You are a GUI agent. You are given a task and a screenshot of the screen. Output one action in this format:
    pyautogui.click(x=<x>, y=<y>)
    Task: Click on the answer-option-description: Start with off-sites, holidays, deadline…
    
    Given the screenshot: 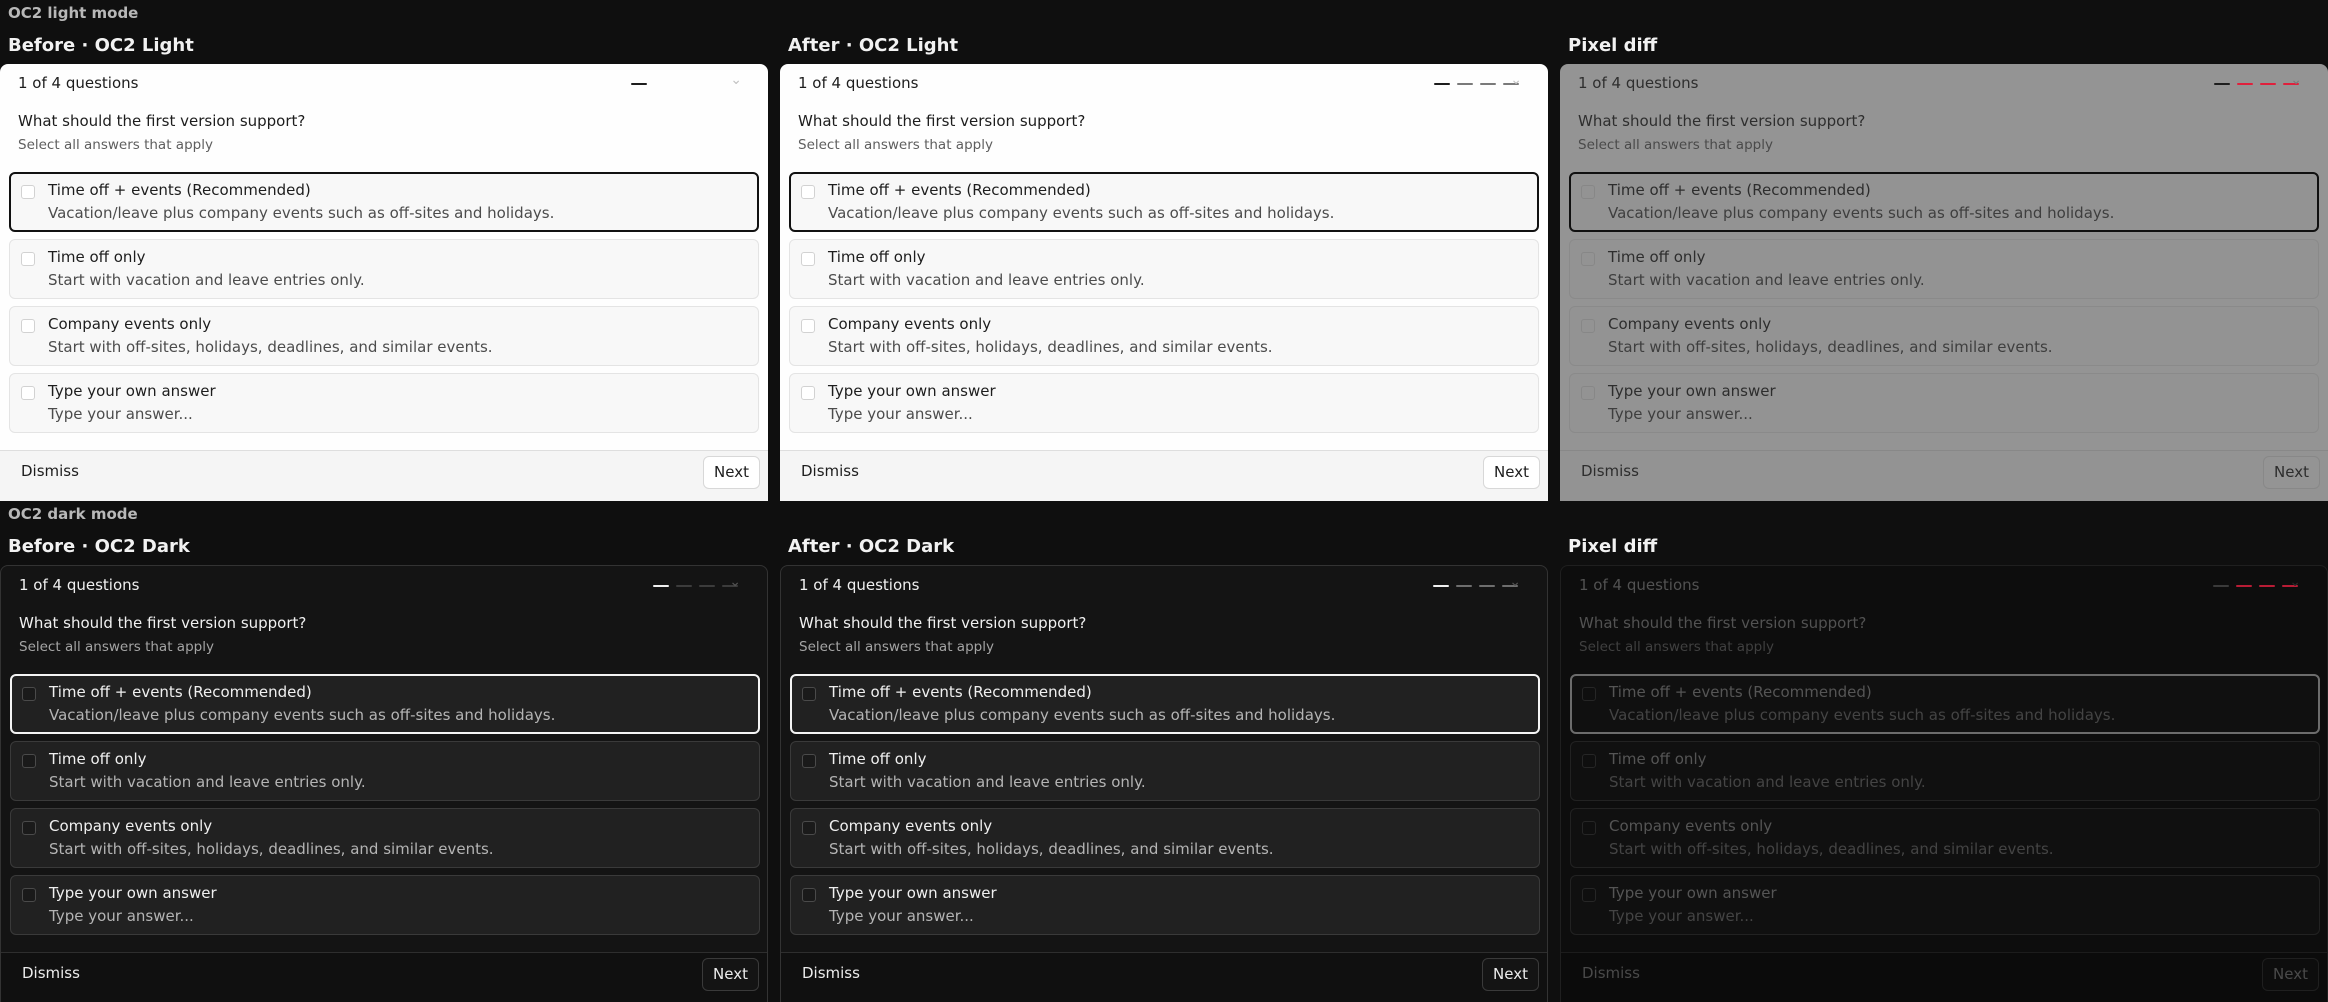 What is the action you would take?
    pyautogui.click(x=270, y=347)
    